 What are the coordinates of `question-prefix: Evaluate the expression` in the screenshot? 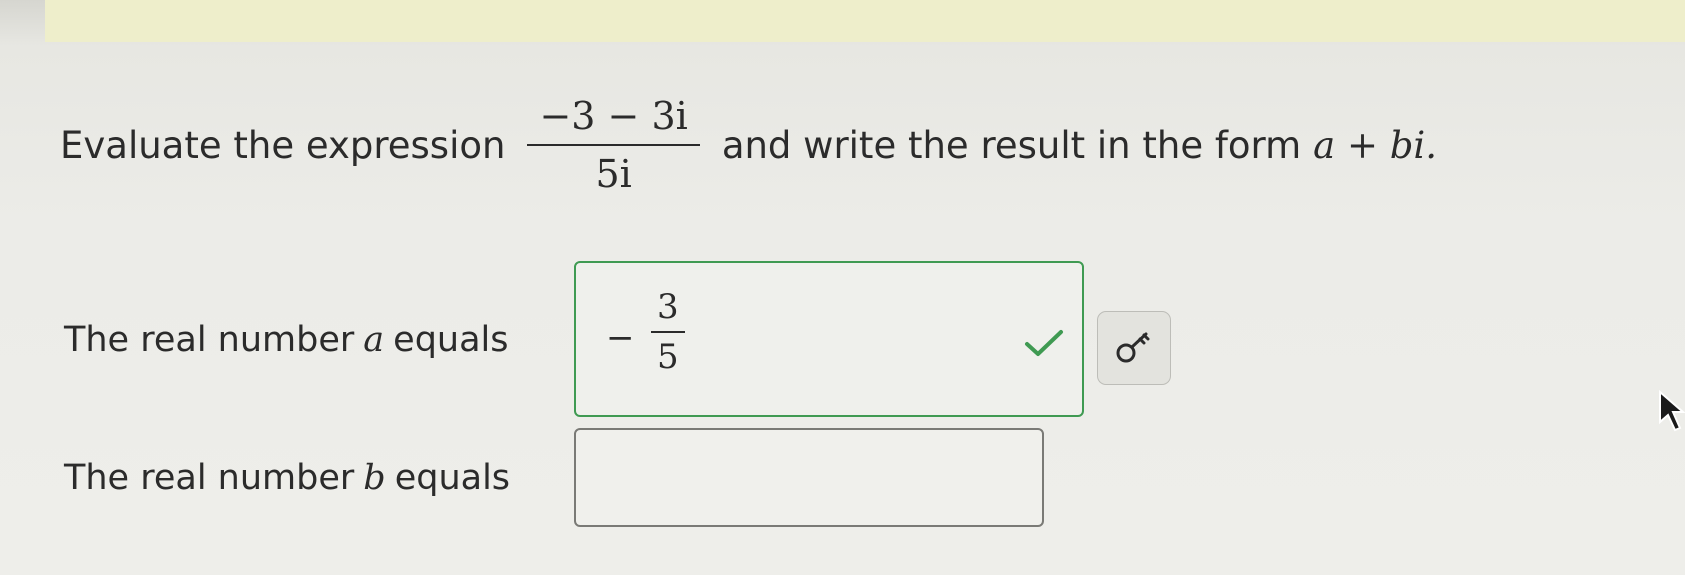 It's located at (283, 145).